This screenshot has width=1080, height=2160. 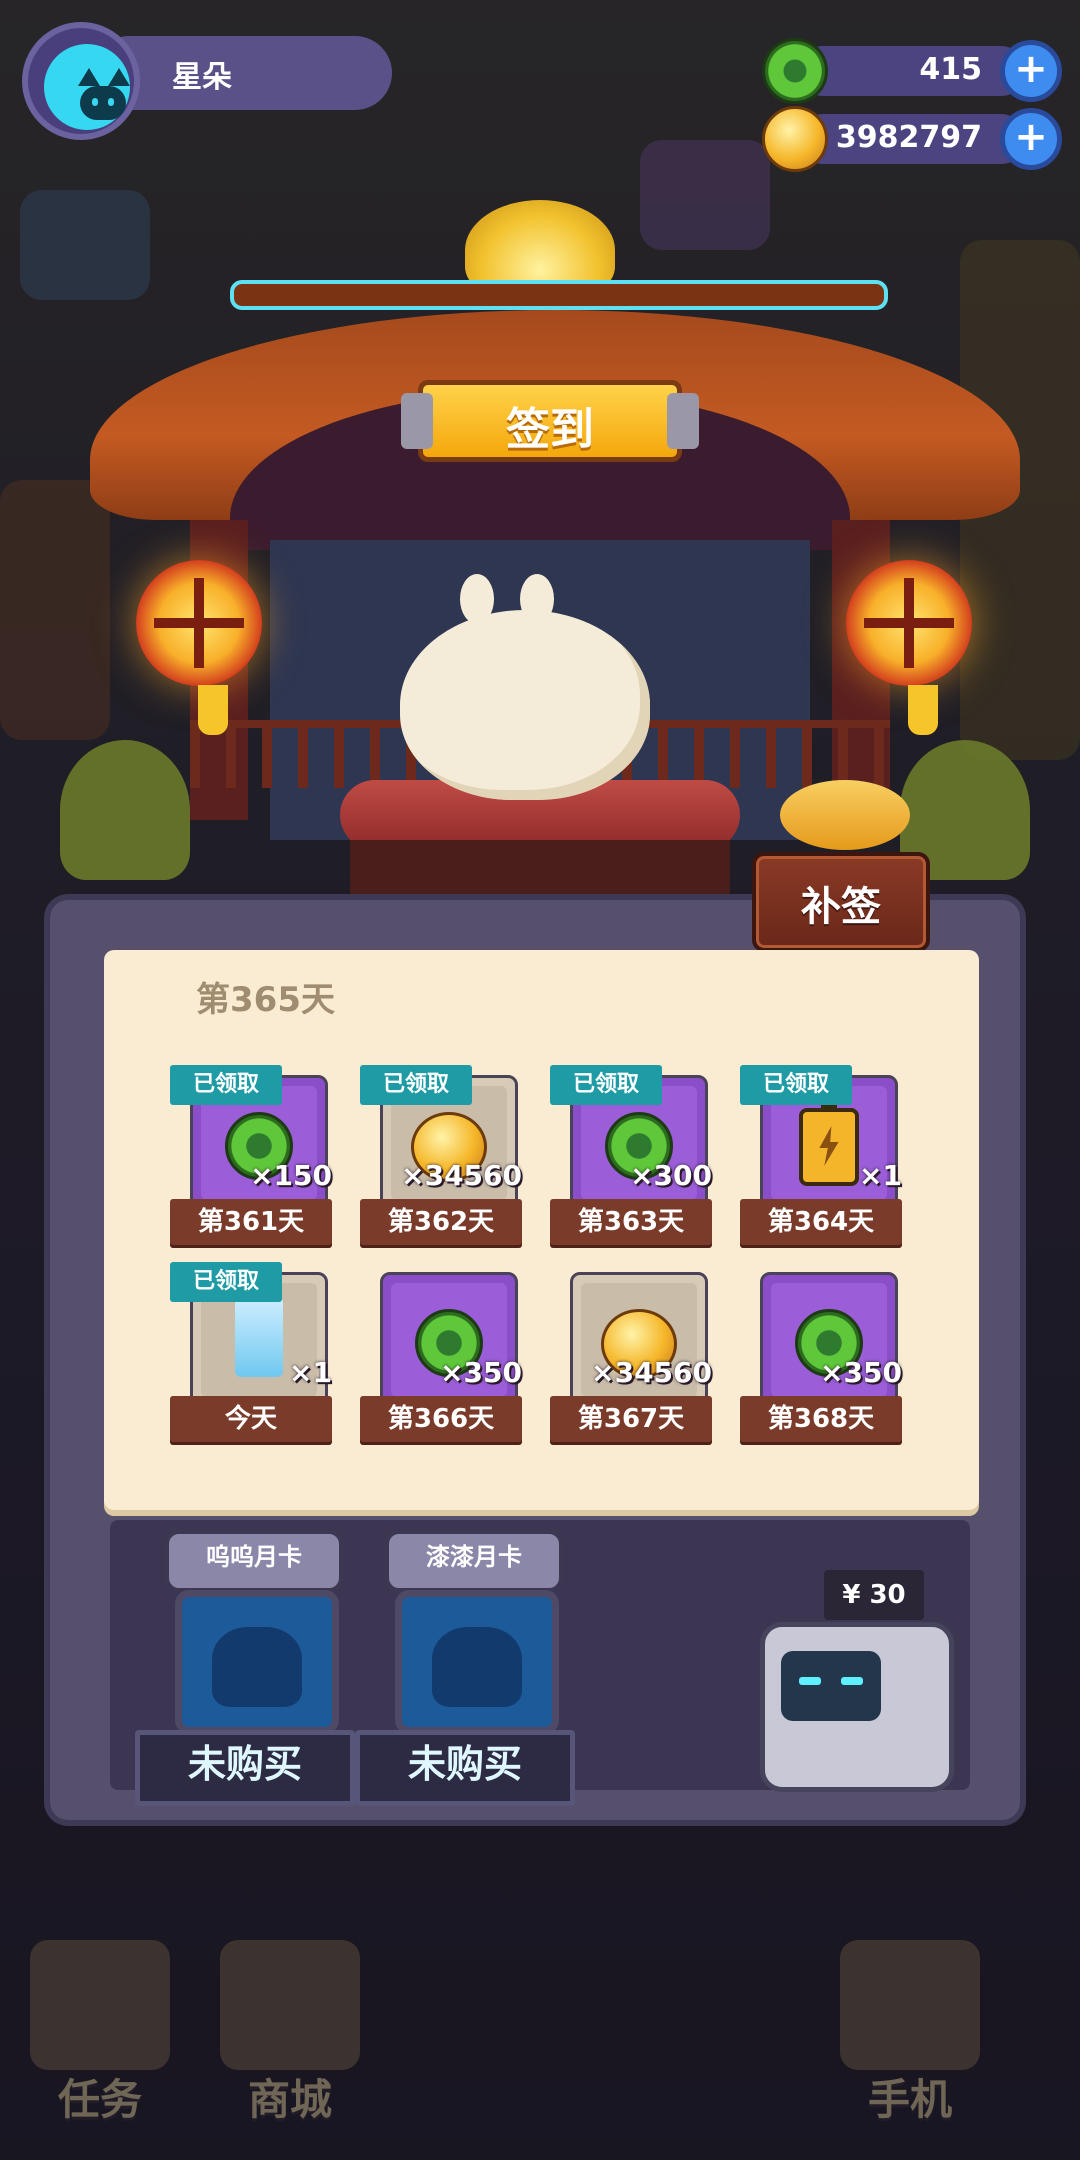 What do you see at coordinates (254, 1561) in the screenshot?
I see `monthly-card-name: 呜呜月卡` at bounding box center [254, 1561].